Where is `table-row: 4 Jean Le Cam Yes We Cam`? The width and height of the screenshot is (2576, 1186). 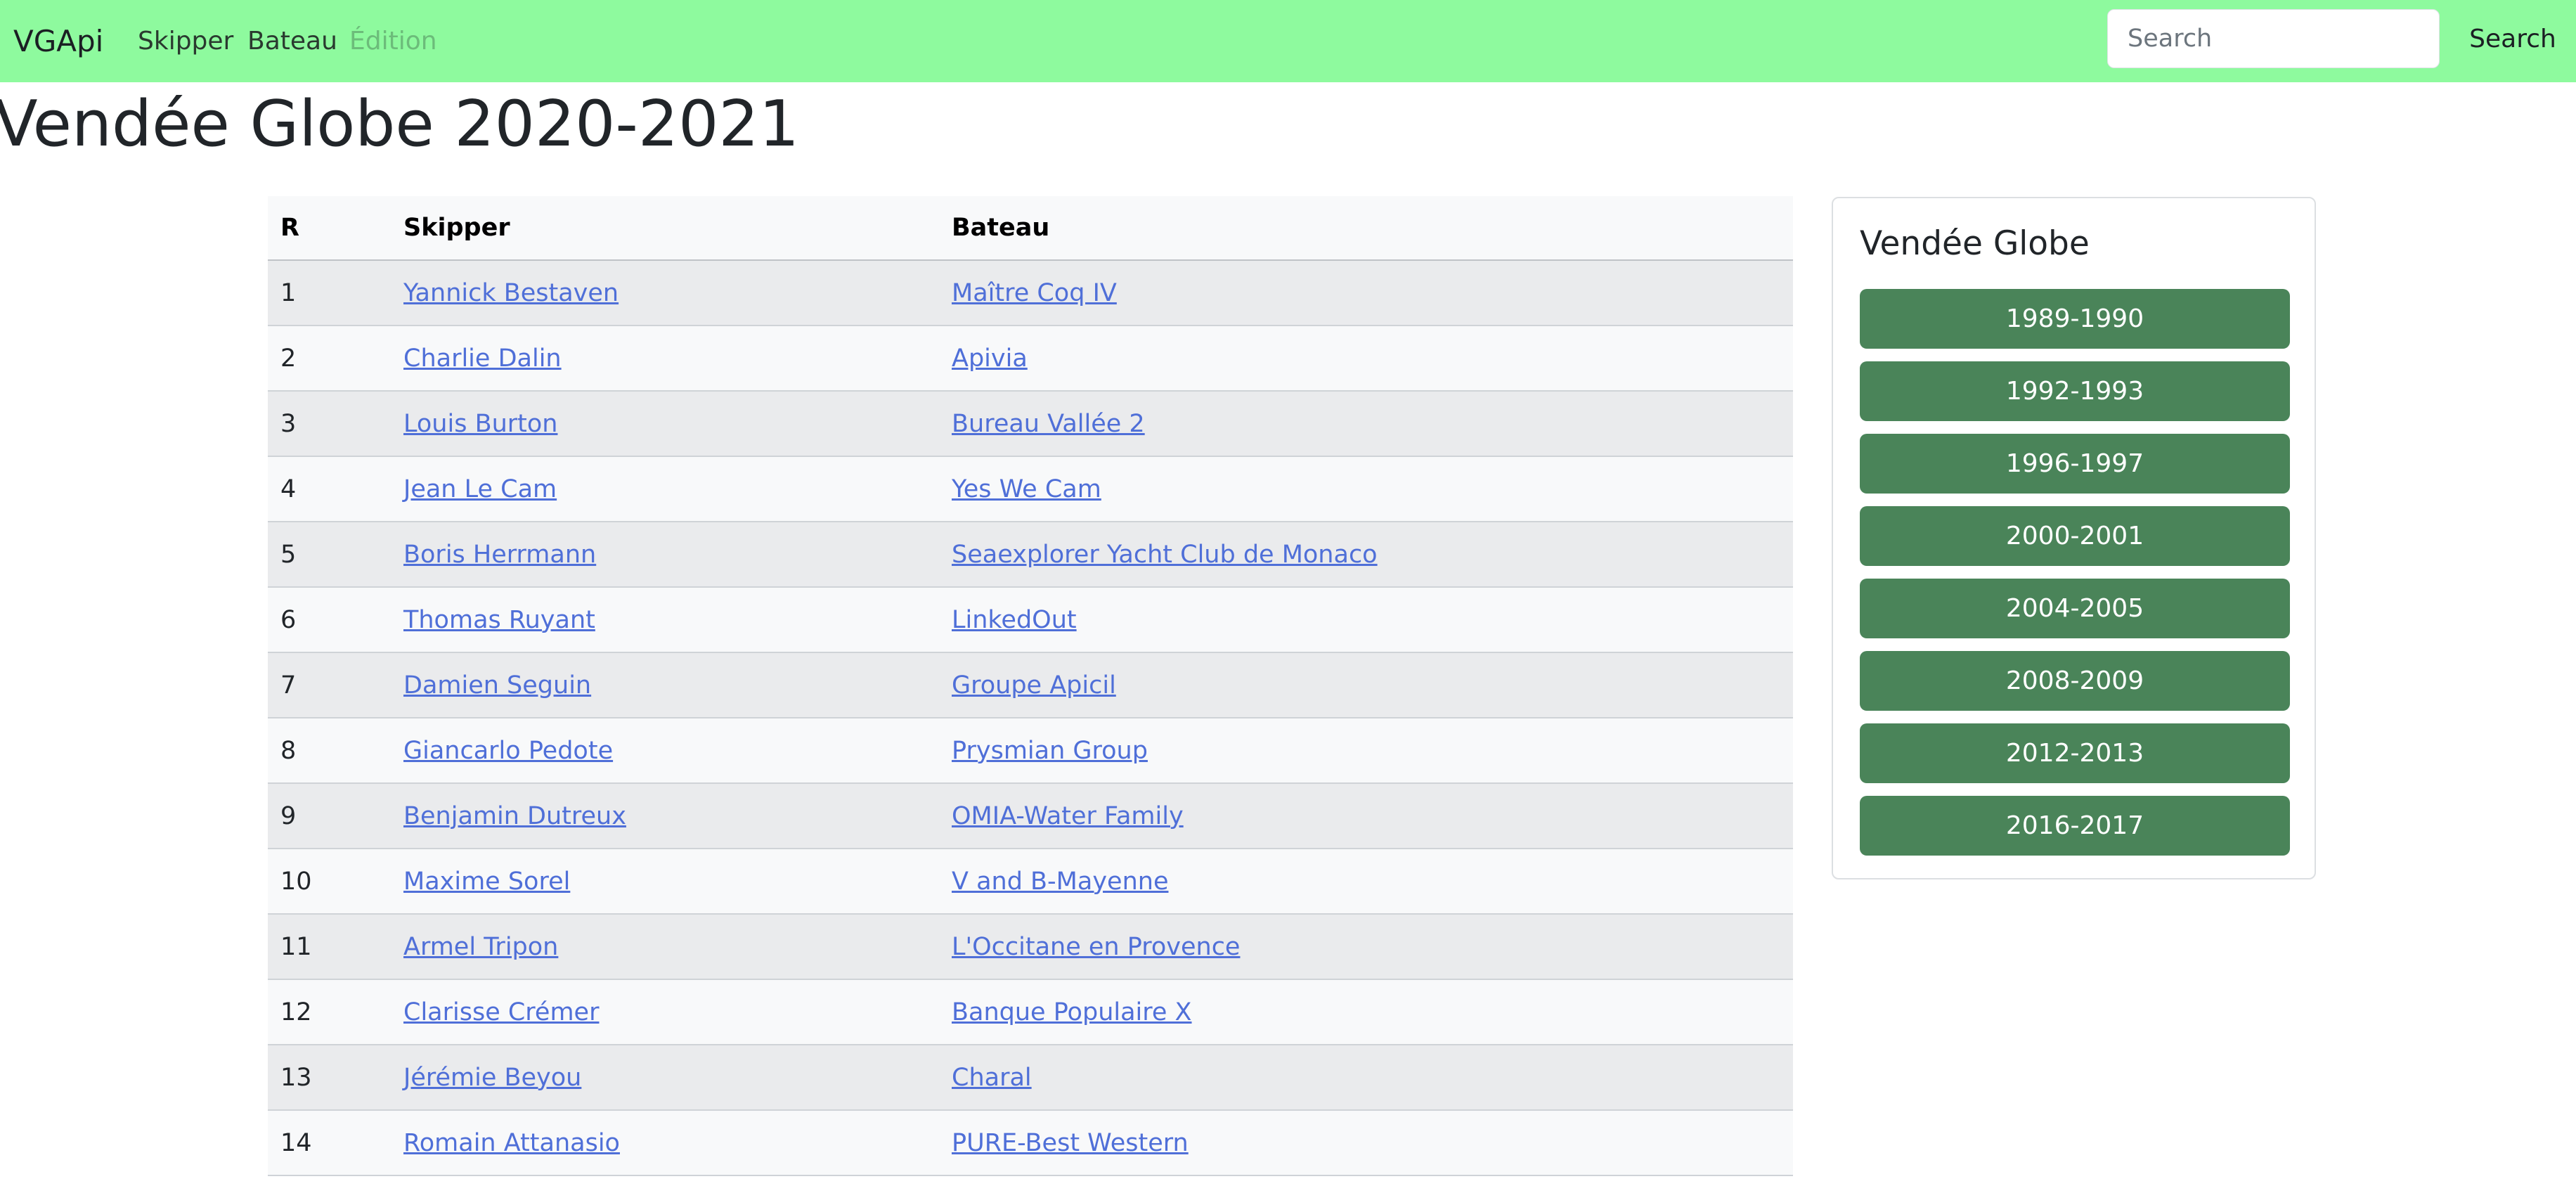 table-row: 4 Jean Le Cam Yes We Cam is located at coordinates (1030, 489).